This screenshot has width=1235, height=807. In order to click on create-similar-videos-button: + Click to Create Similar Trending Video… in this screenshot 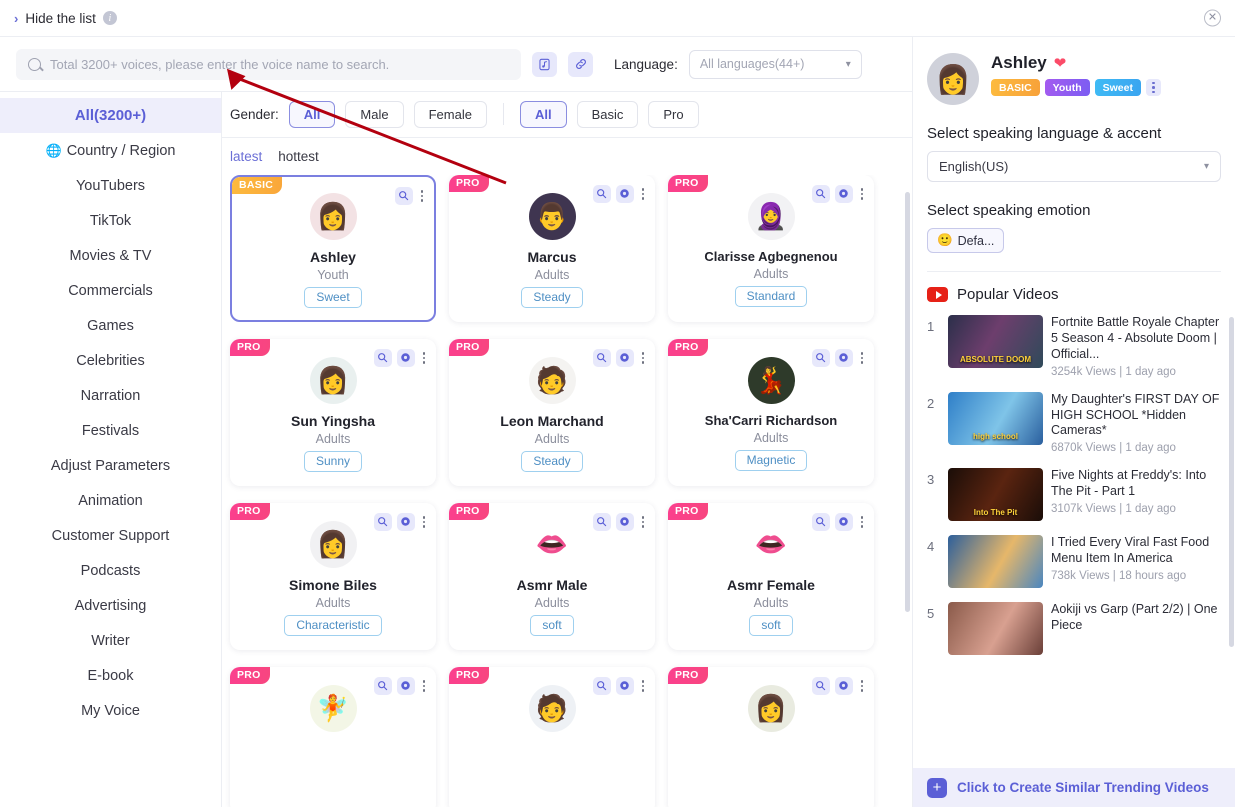, I will do `click(1074, 787)`.